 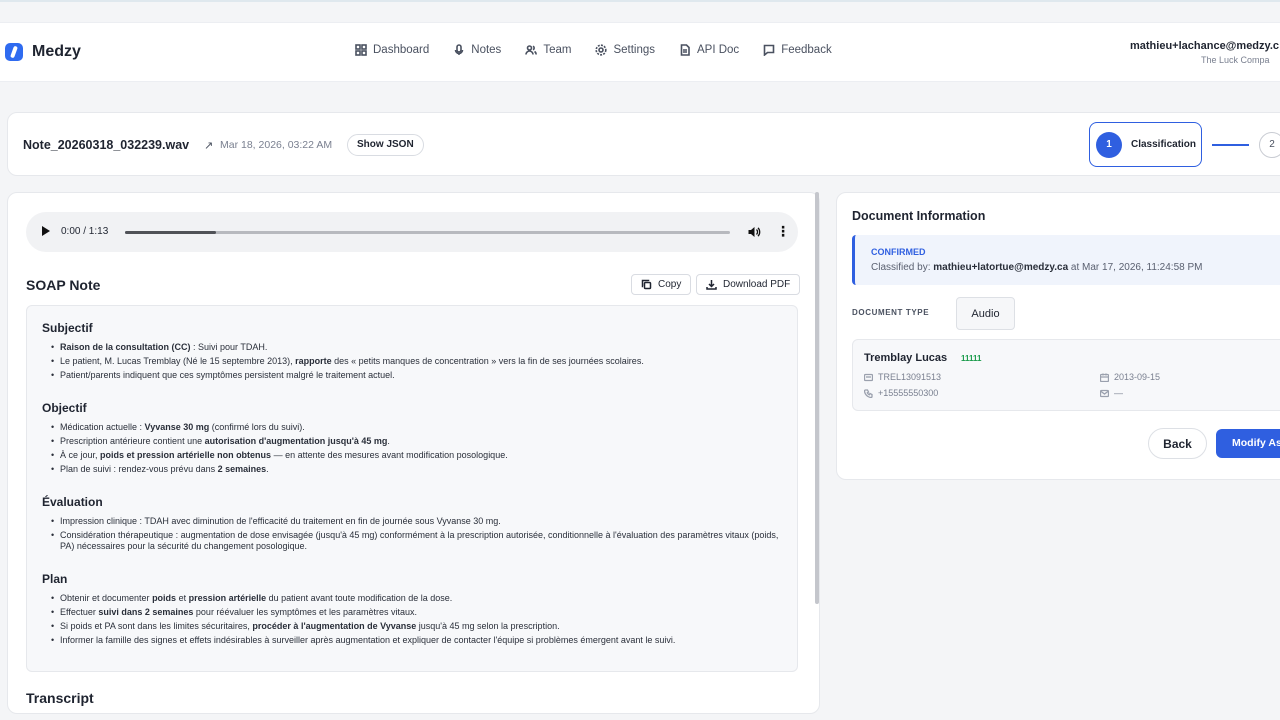 I want to click on audio-player: 0:00 / 1:13 ⋮, so click(x=412, y=232).